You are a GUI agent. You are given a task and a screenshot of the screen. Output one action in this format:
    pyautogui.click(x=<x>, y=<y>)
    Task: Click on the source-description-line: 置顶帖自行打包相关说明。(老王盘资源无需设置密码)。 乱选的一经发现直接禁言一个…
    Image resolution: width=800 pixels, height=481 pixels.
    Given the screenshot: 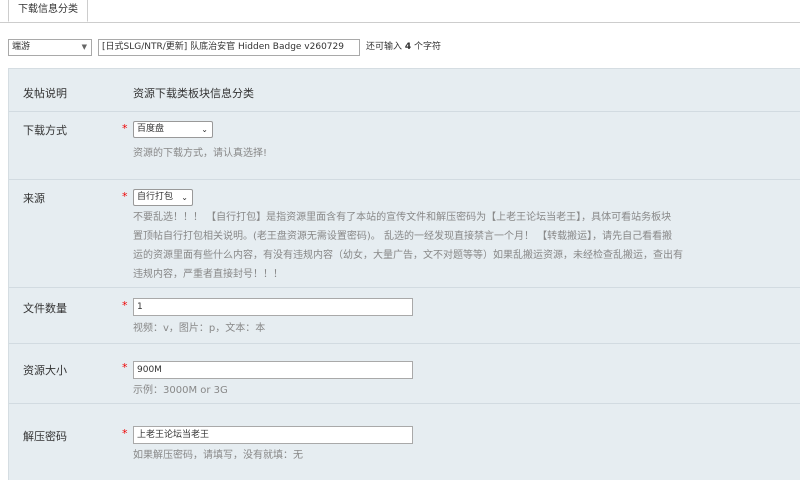 What is the action you would take?
    pyautogui.click(x=403, y=236)
    